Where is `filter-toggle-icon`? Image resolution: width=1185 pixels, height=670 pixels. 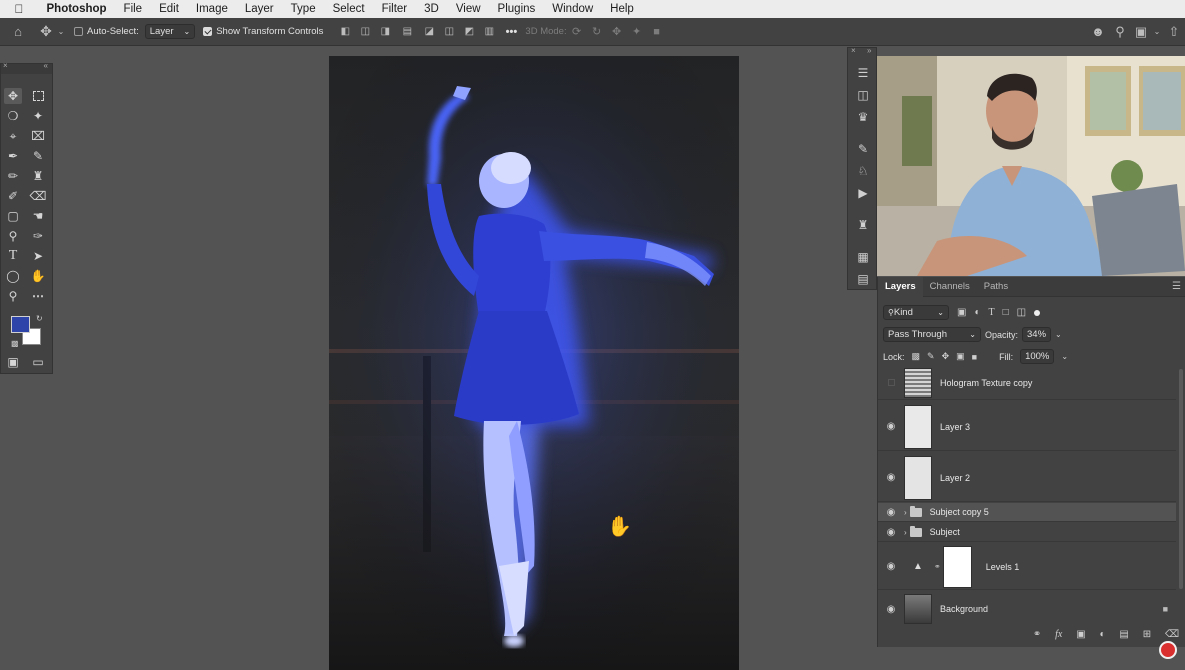
filter-toggle-icon is located at coordinates (1037, 312).